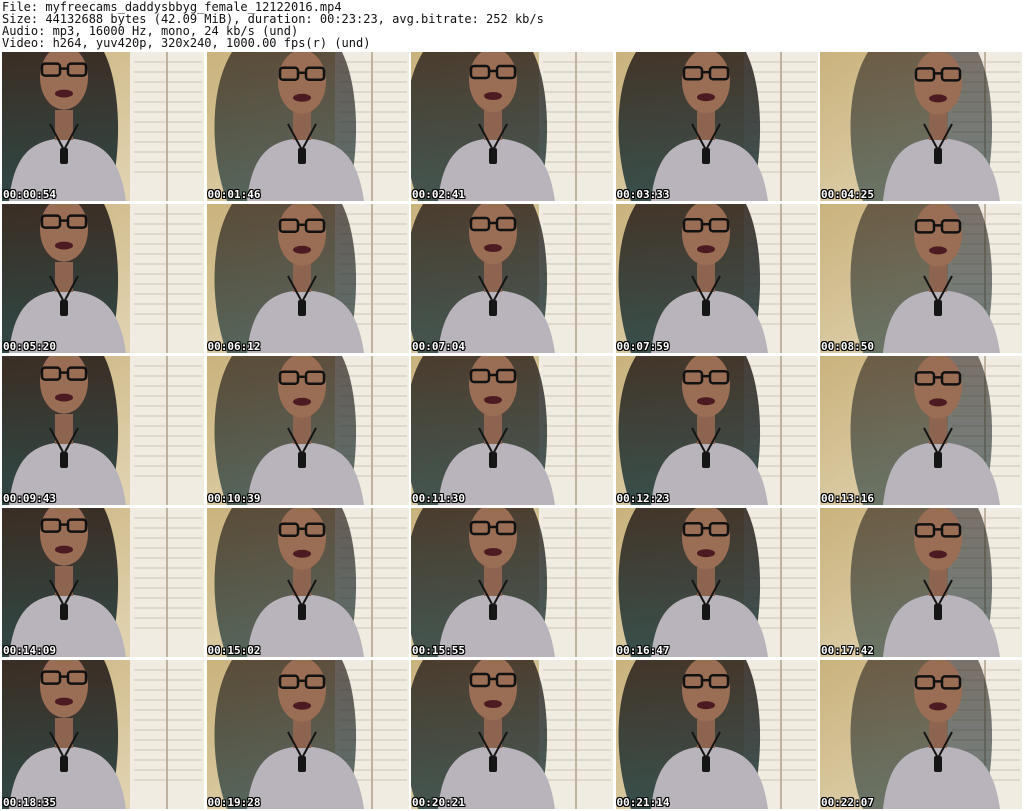 Image resolution: width=1024 pixels, height=811 pixels. I want to click on video-thumbnail: 00:05:20, so click(103, 278).